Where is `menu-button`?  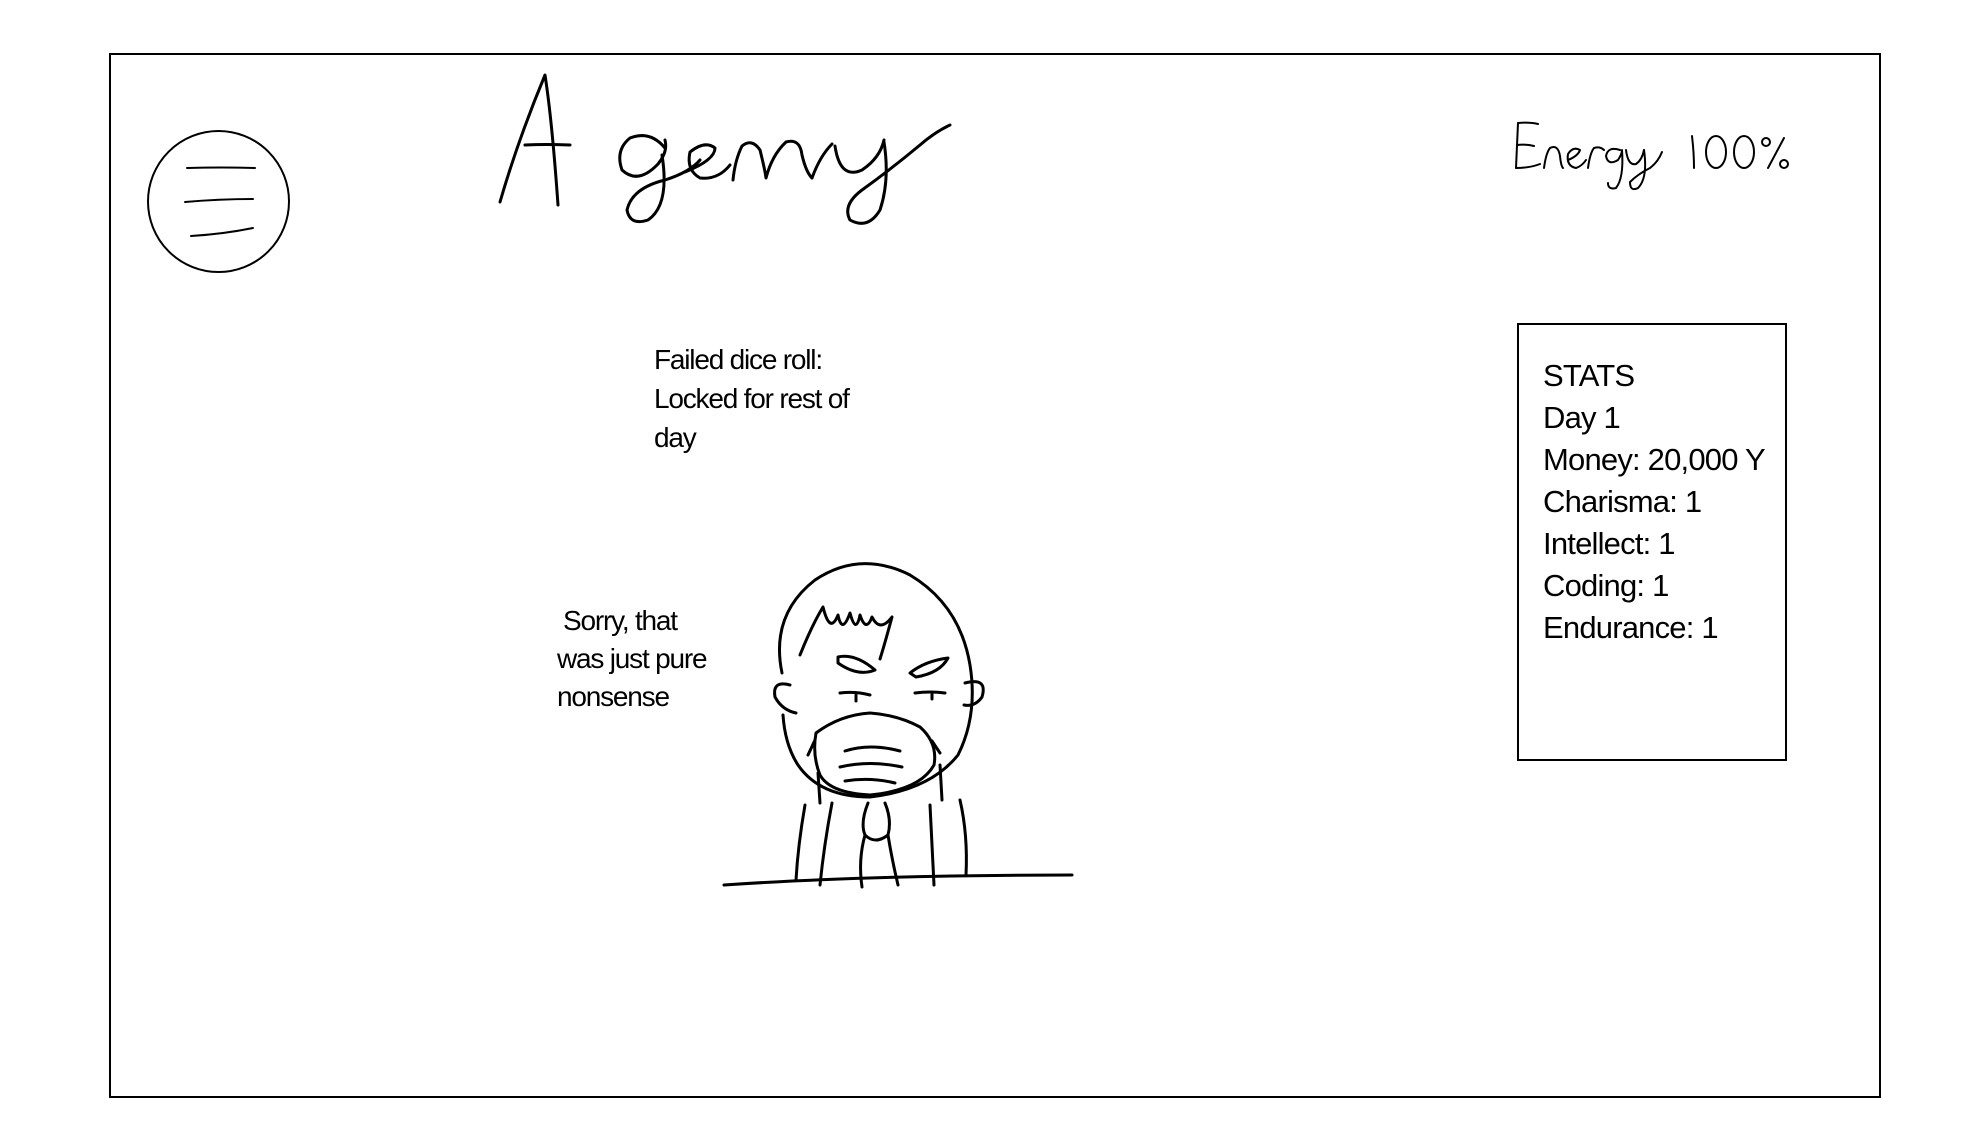
menu-button is located at coordinates (218, 201).